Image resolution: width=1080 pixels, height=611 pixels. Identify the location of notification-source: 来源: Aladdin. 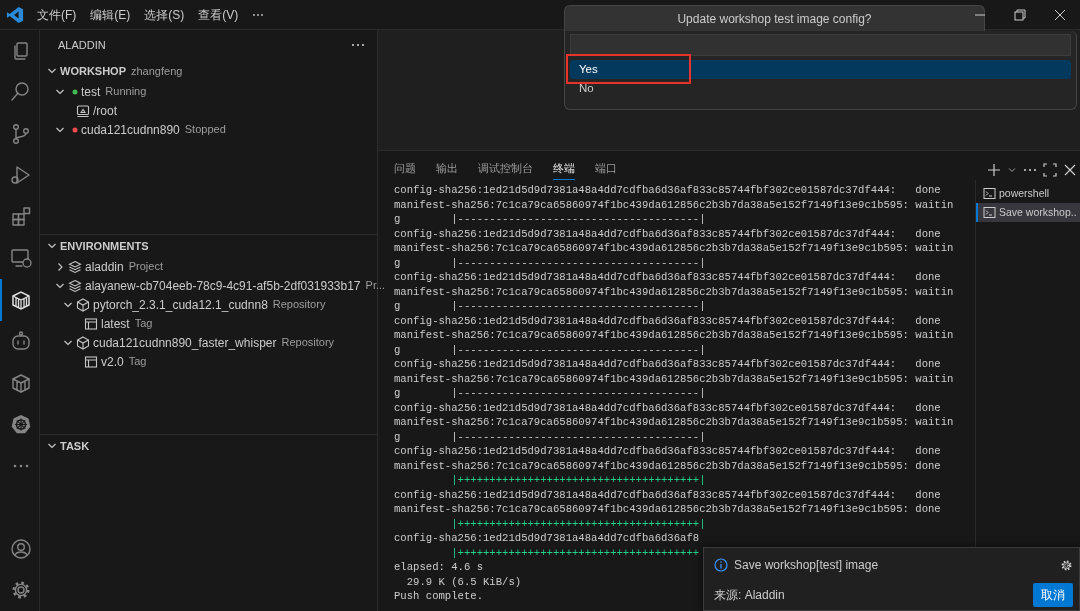
(749, 595).